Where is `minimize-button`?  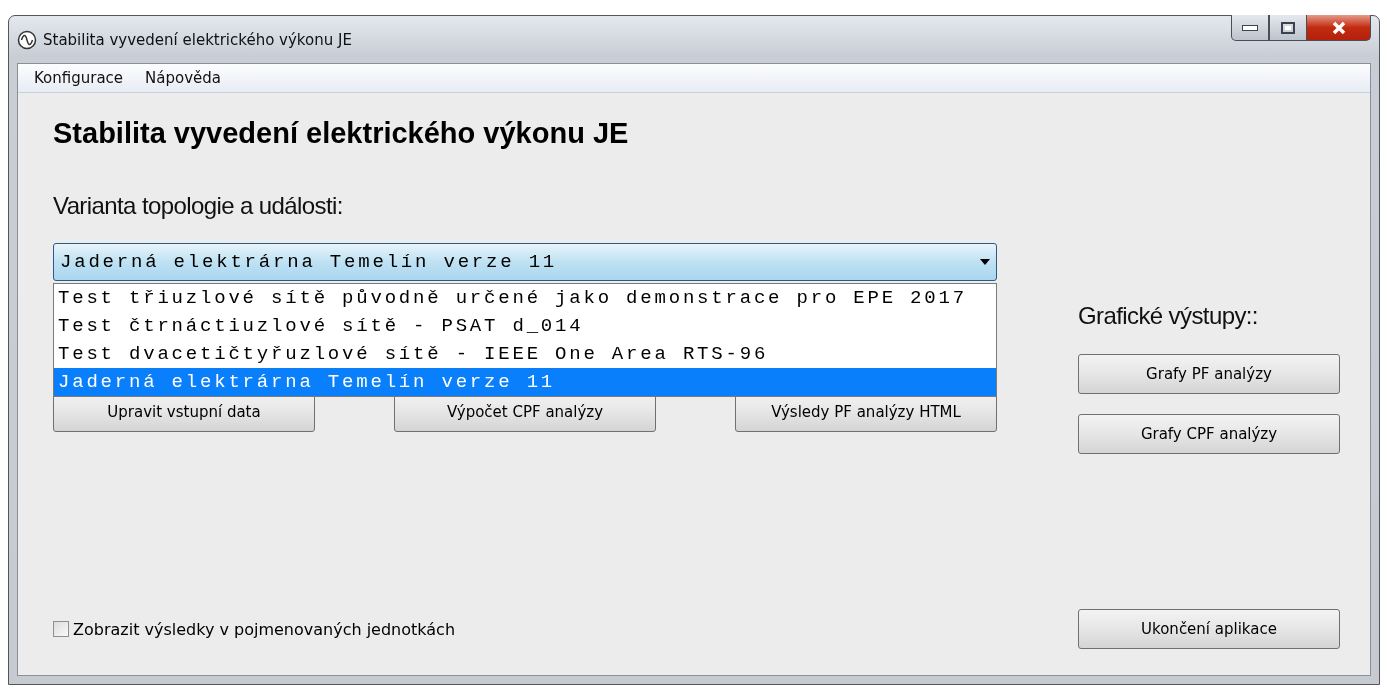 minimize-button is located at coordinates (1250, 28).